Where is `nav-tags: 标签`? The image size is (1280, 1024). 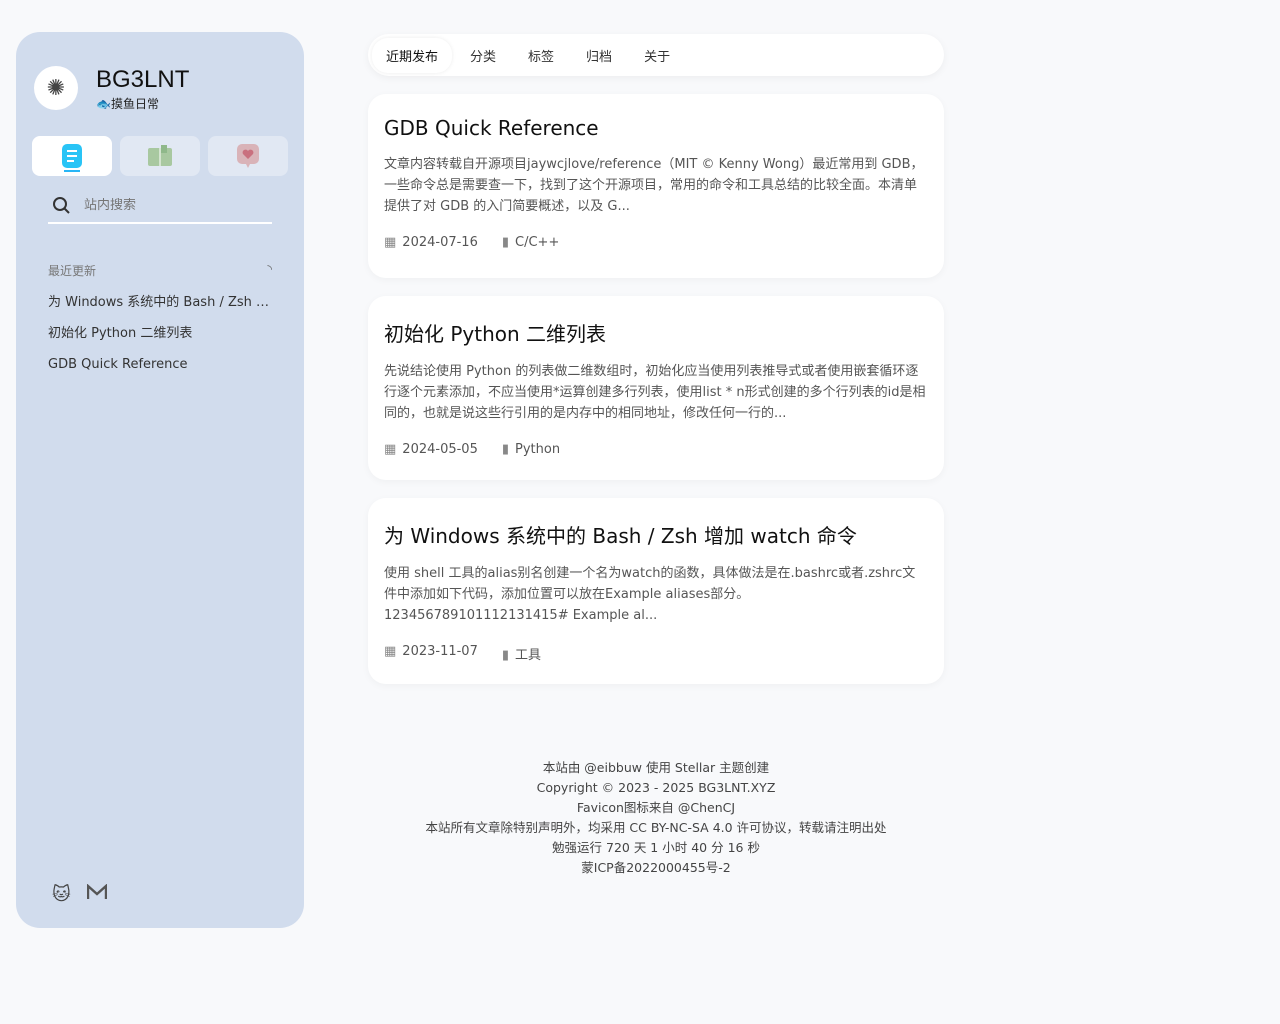 nav-tags: 标签 is located at coordinates (541, 55).